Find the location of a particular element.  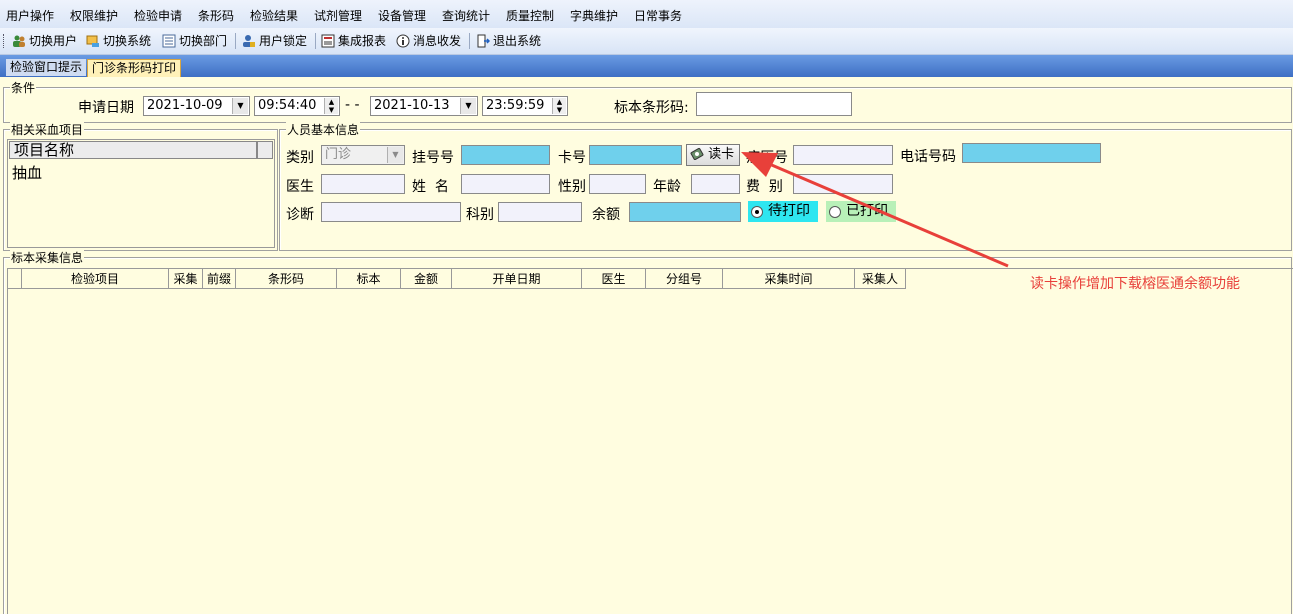

category-dropdown-icon: ▼ is located at coordinates (395, 155).